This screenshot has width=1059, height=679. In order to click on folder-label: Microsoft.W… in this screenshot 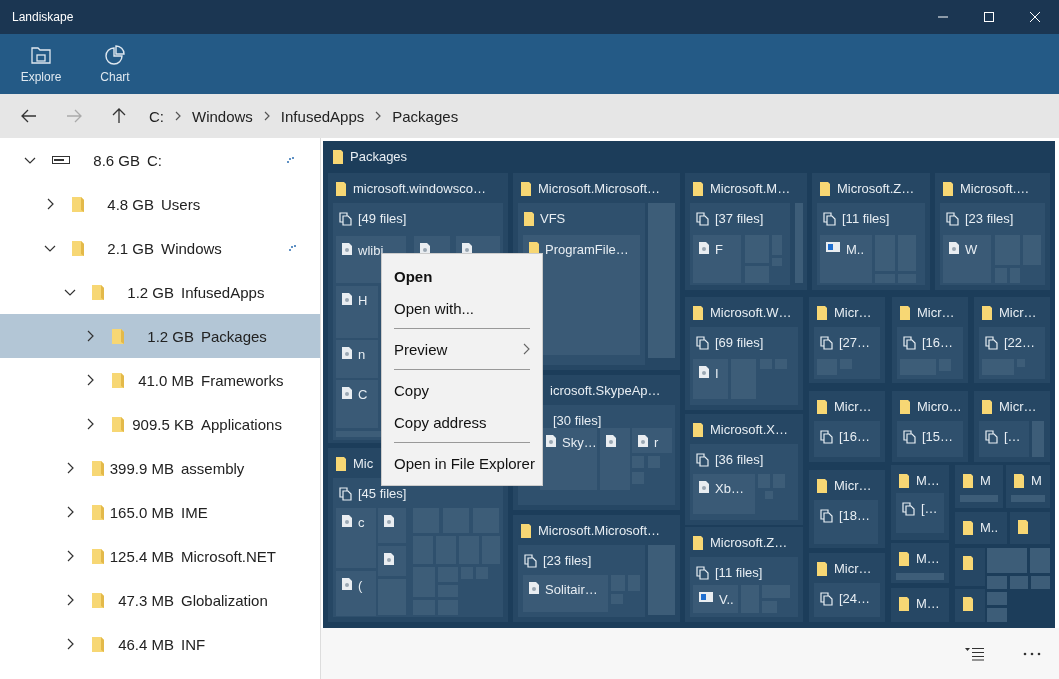, I will do `click(751, 312)`.